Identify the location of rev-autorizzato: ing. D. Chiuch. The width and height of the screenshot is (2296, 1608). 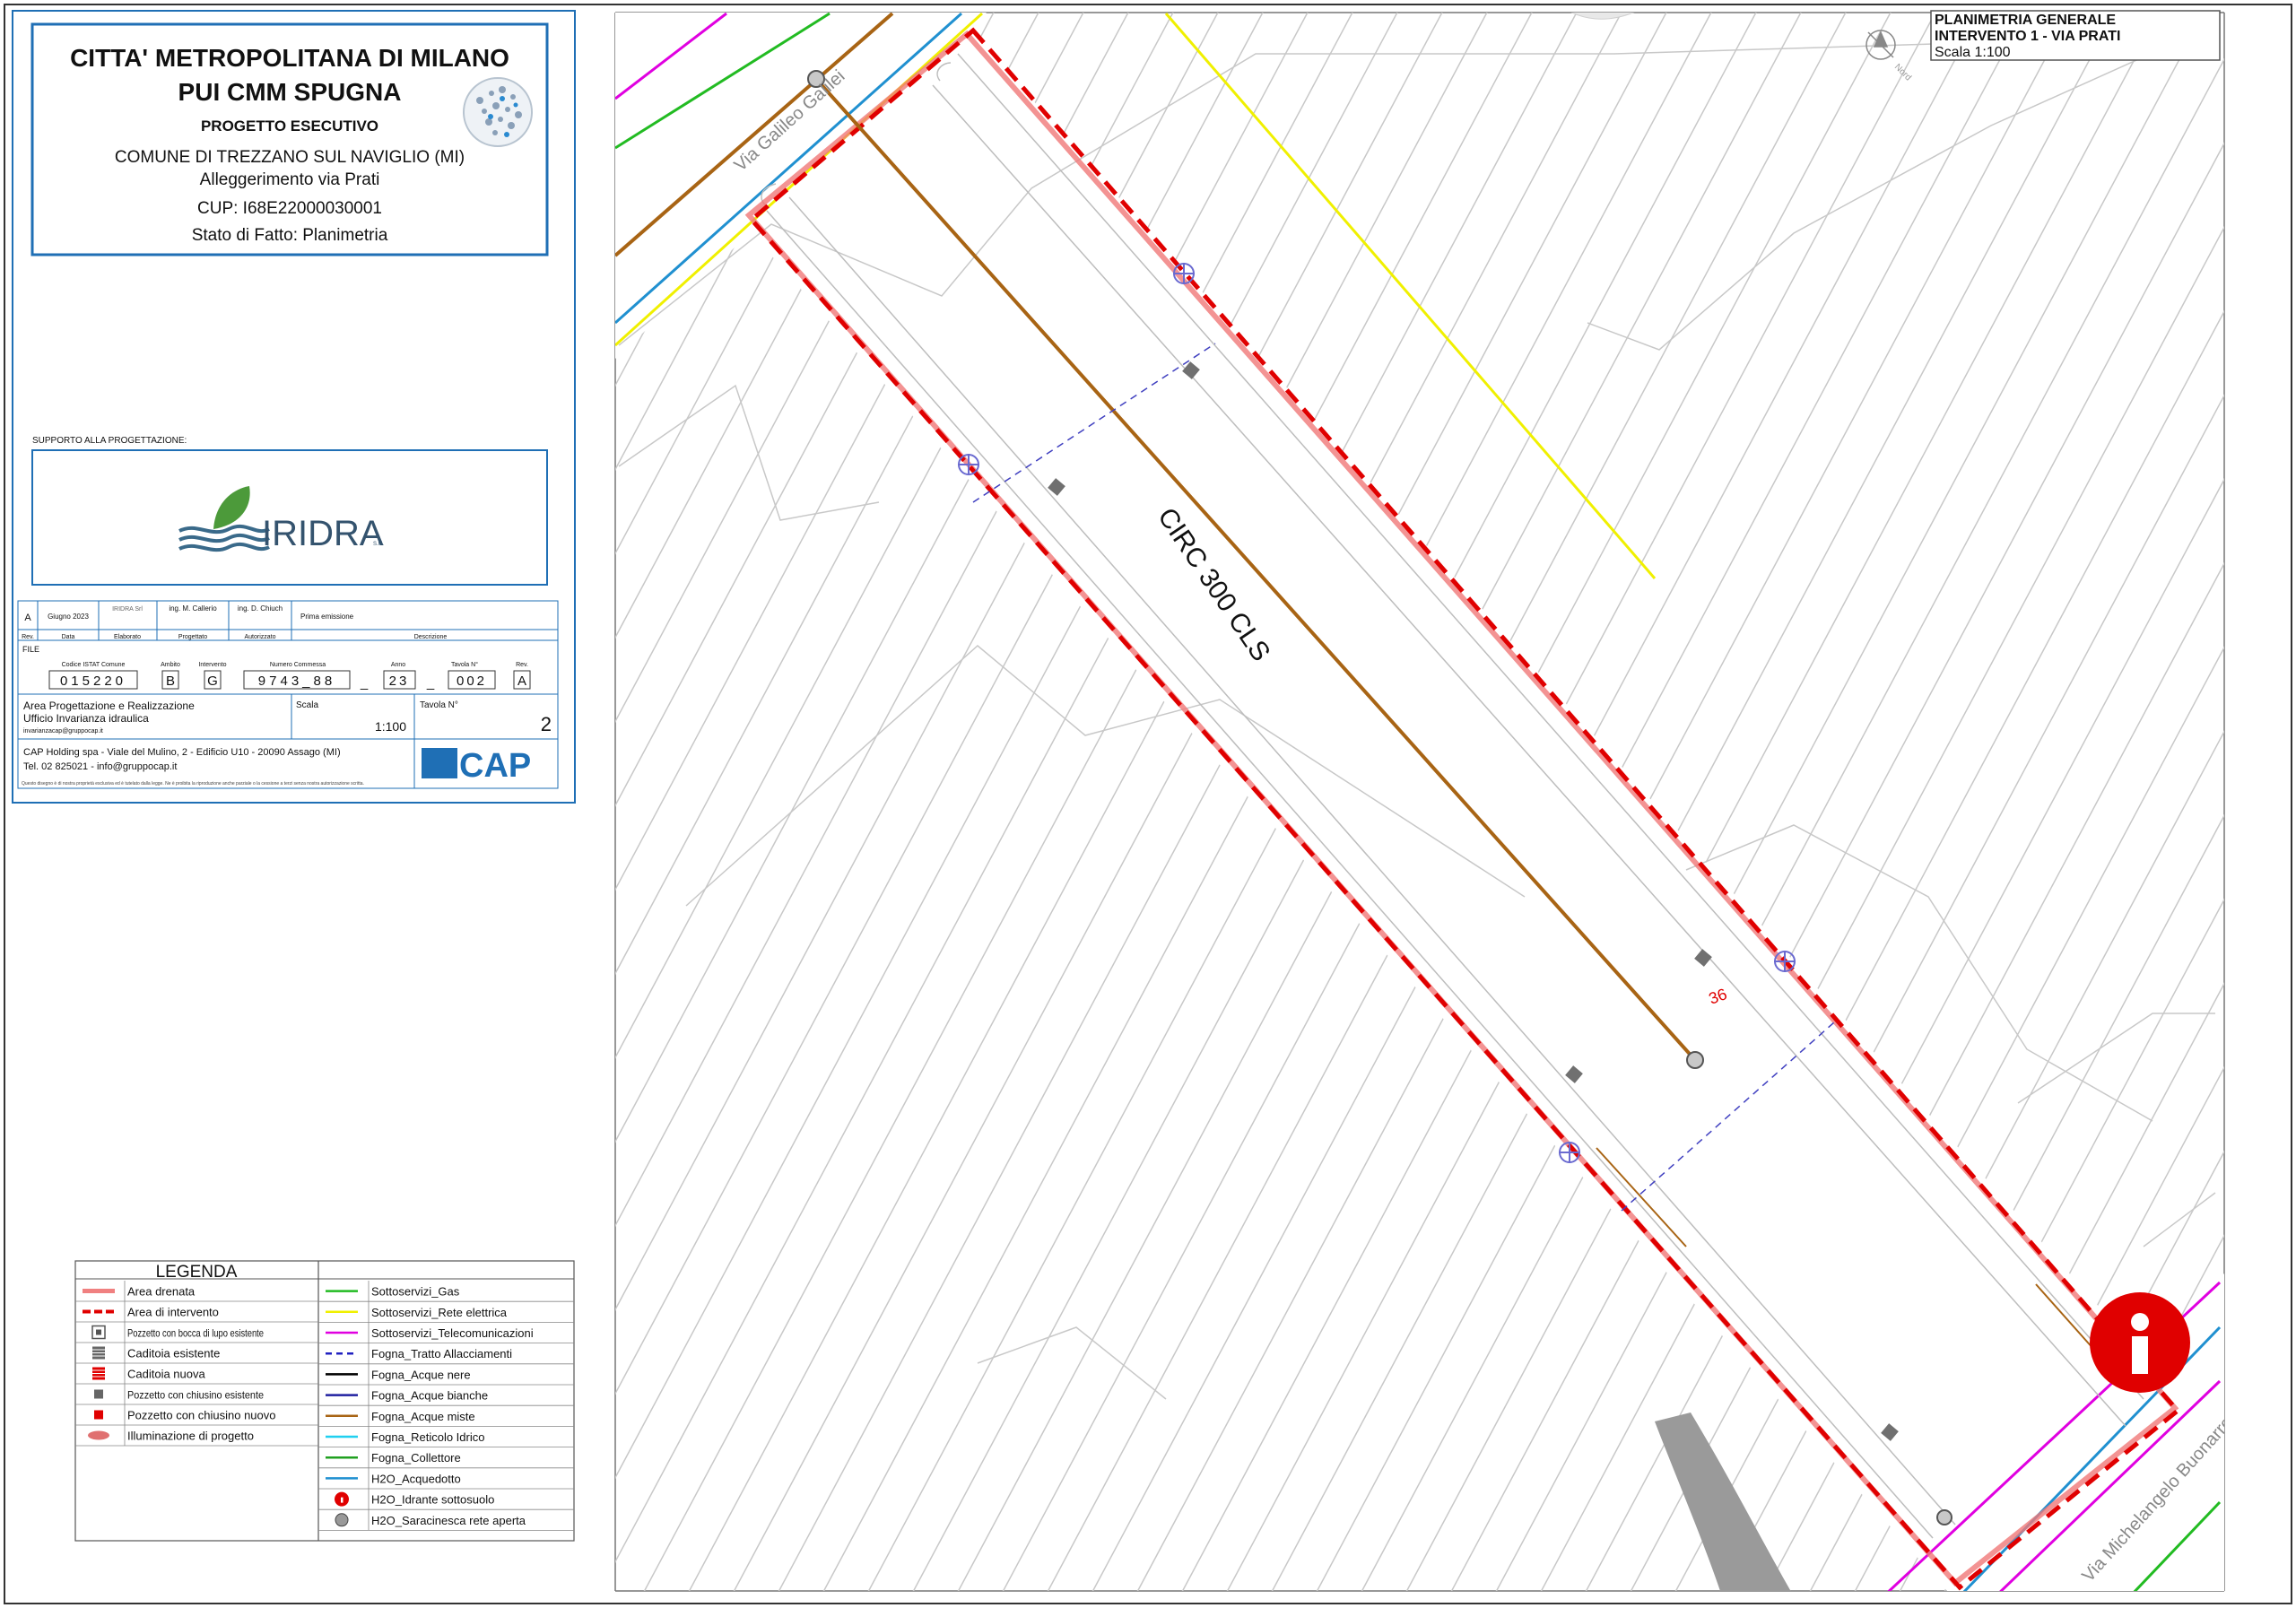
(260, 608).